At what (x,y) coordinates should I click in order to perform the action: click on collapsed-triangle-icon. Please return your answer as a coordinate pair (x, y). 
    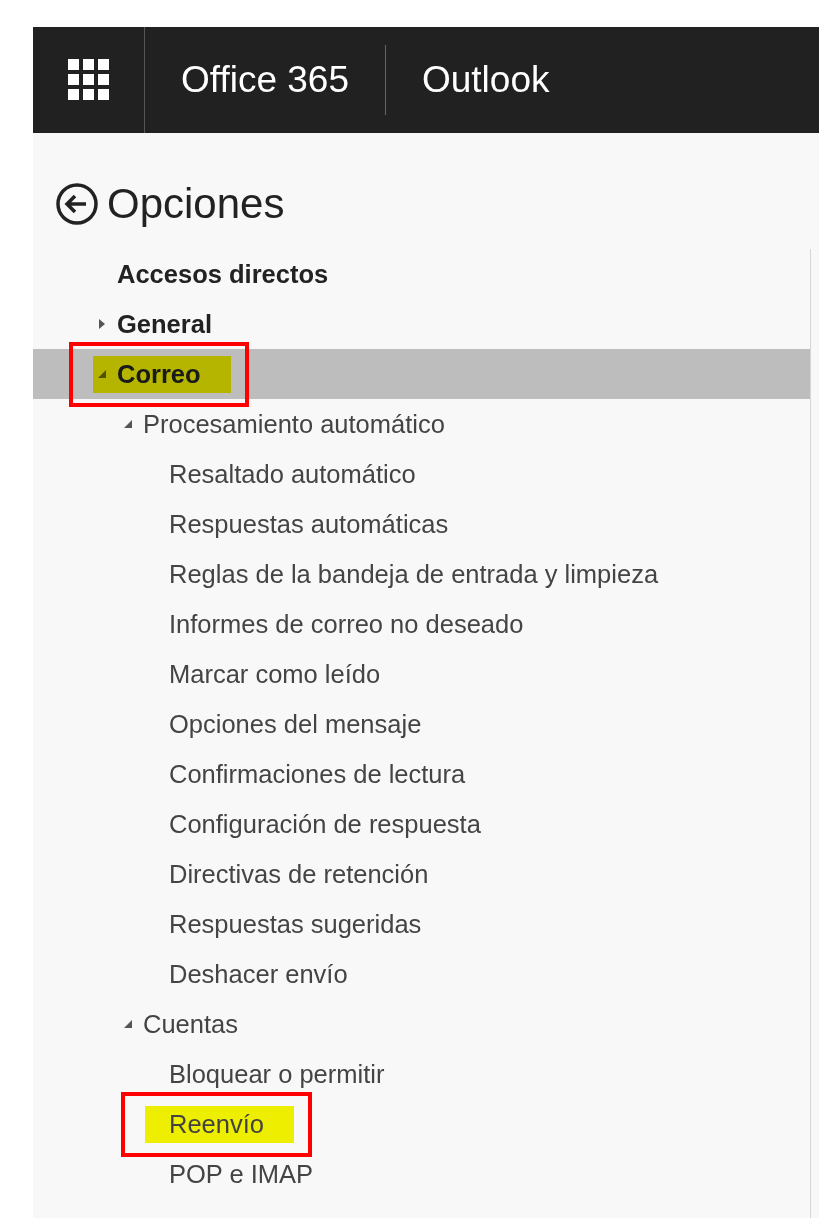
    Looking at the image, I should click on (102, 324).